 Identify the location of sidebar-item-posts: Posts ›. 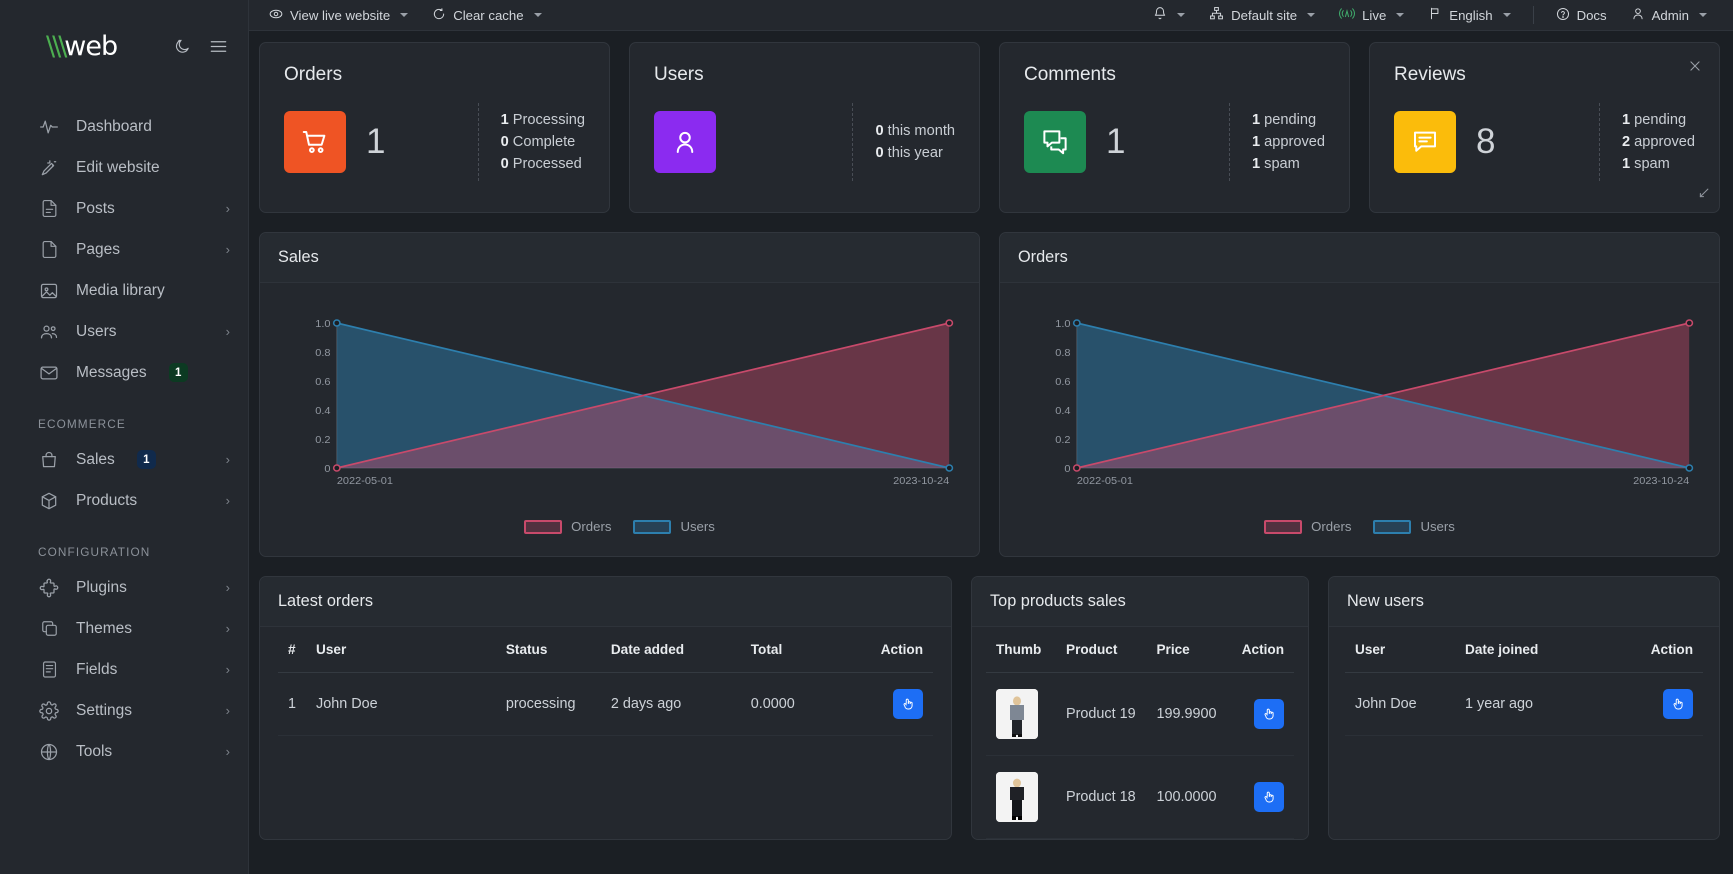
(124, 208).